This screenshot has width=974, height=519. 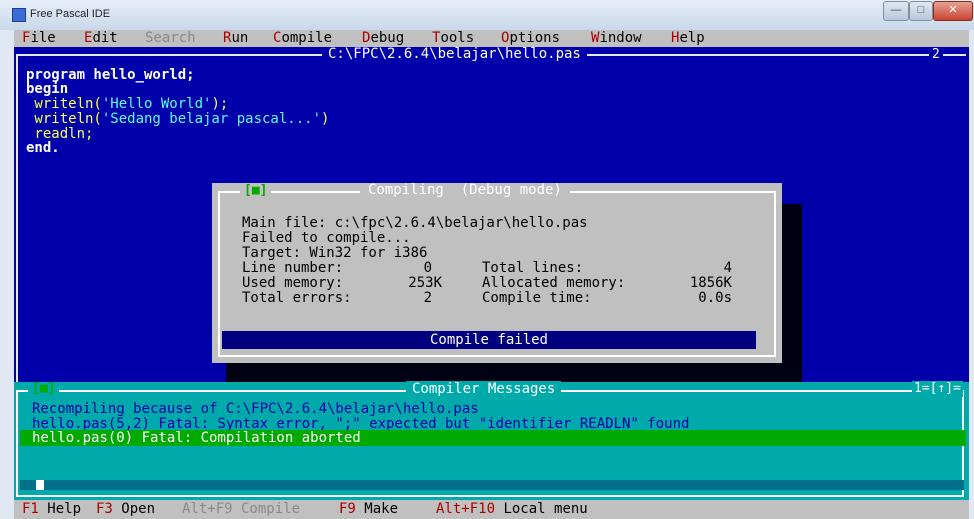 I want to click on compile-time-label: Compile time:, so click(x=537, y=298).